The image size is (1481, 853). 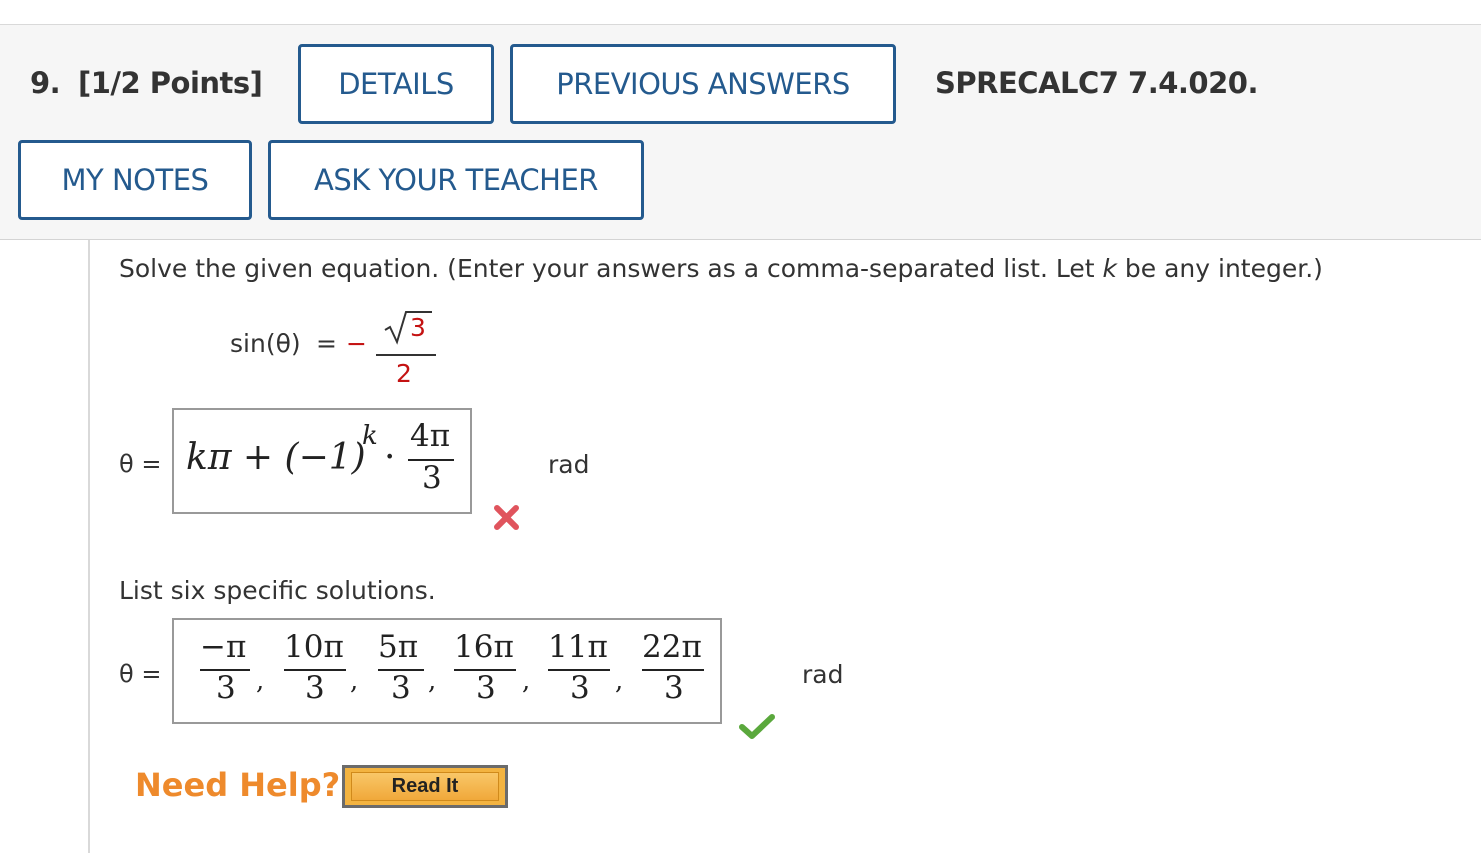 What do you see at coordinates (432, 478) in the screenshot?
I see `general-solution-fraction-denominator: 3` at bounding box center [432, 478].